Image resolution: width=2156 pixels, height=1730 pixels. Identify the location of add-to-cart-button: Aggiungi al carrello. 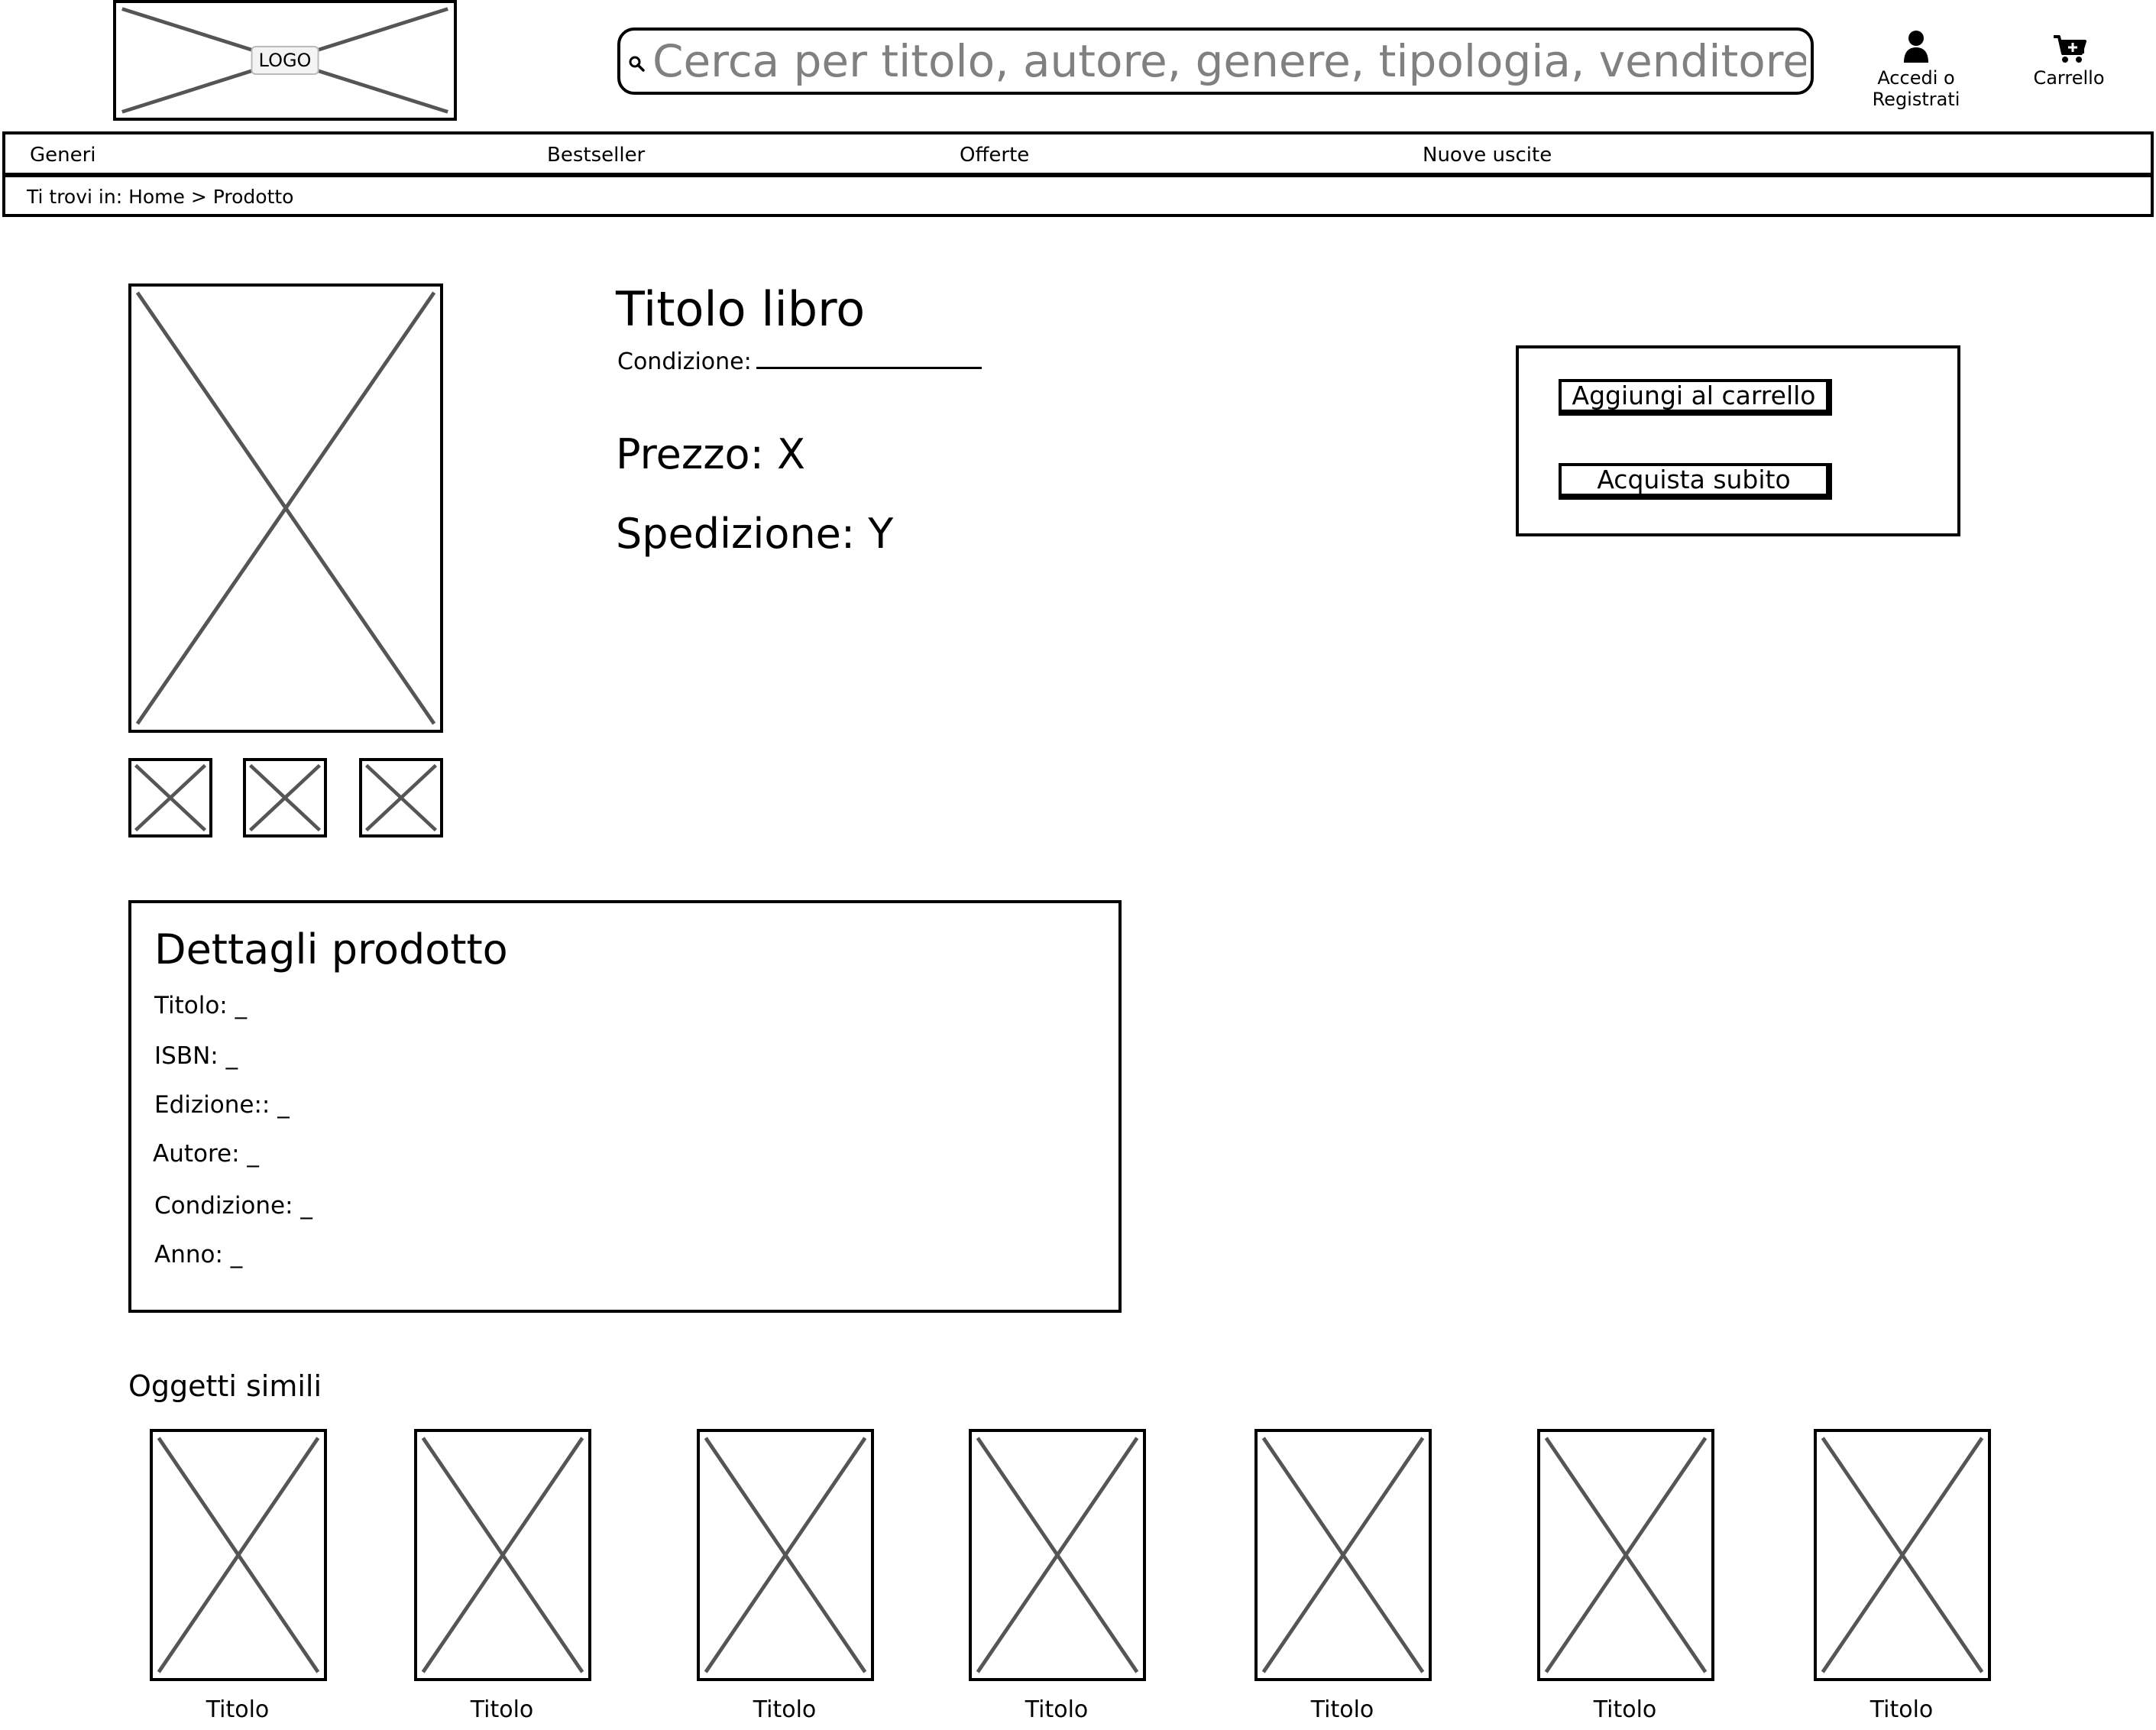
(1696, 397).